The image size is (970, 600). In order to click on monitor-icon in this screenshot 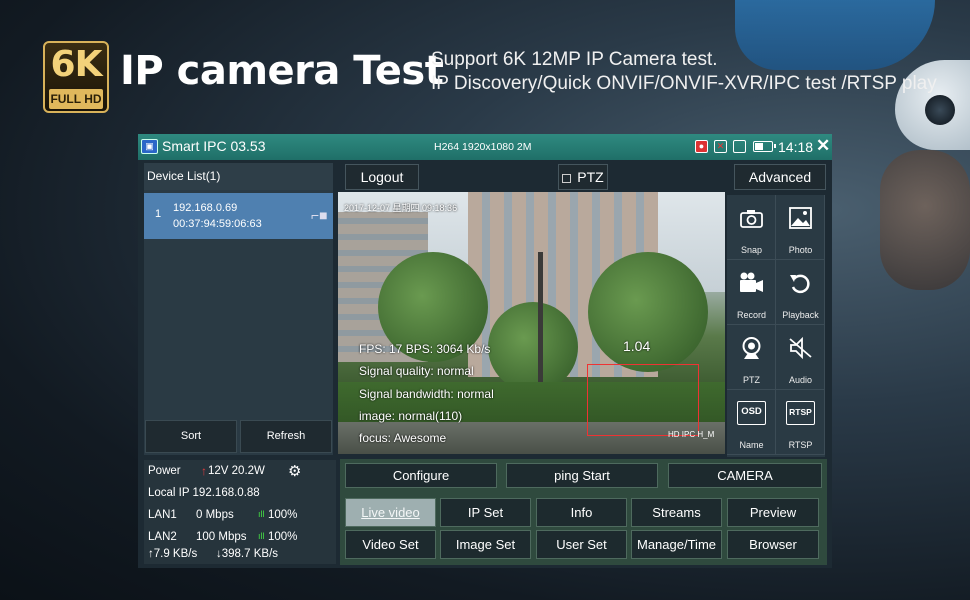, I will do `click(739, 146)`.